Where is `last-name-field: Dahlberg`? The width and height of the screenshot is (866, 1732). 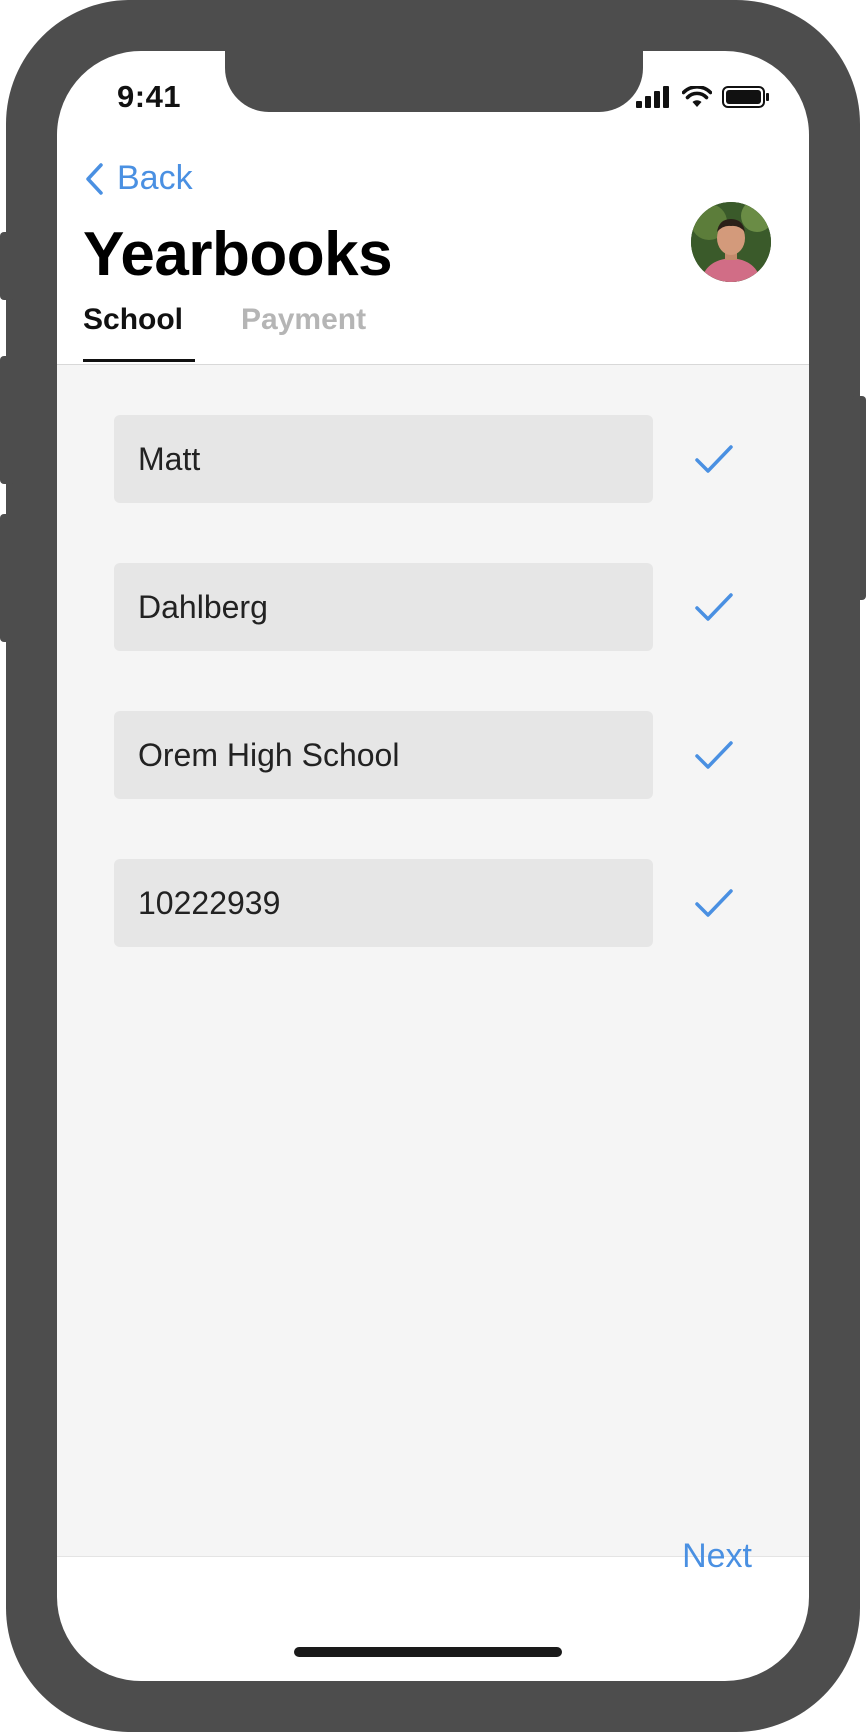 last-name-field: Dahlberg is located at coordinates (383, 607).